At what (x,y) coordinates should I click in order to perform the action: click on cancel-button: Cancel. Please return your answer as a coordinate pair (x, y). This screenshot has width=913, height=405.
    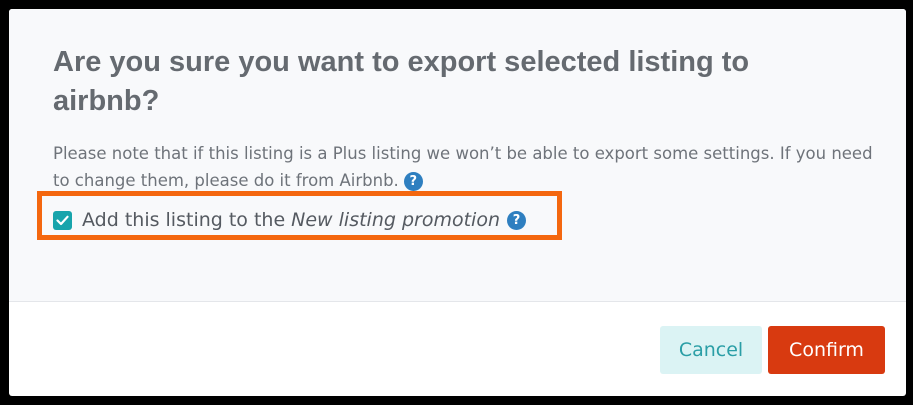
    Looking at the image, I should click on (711, 350).